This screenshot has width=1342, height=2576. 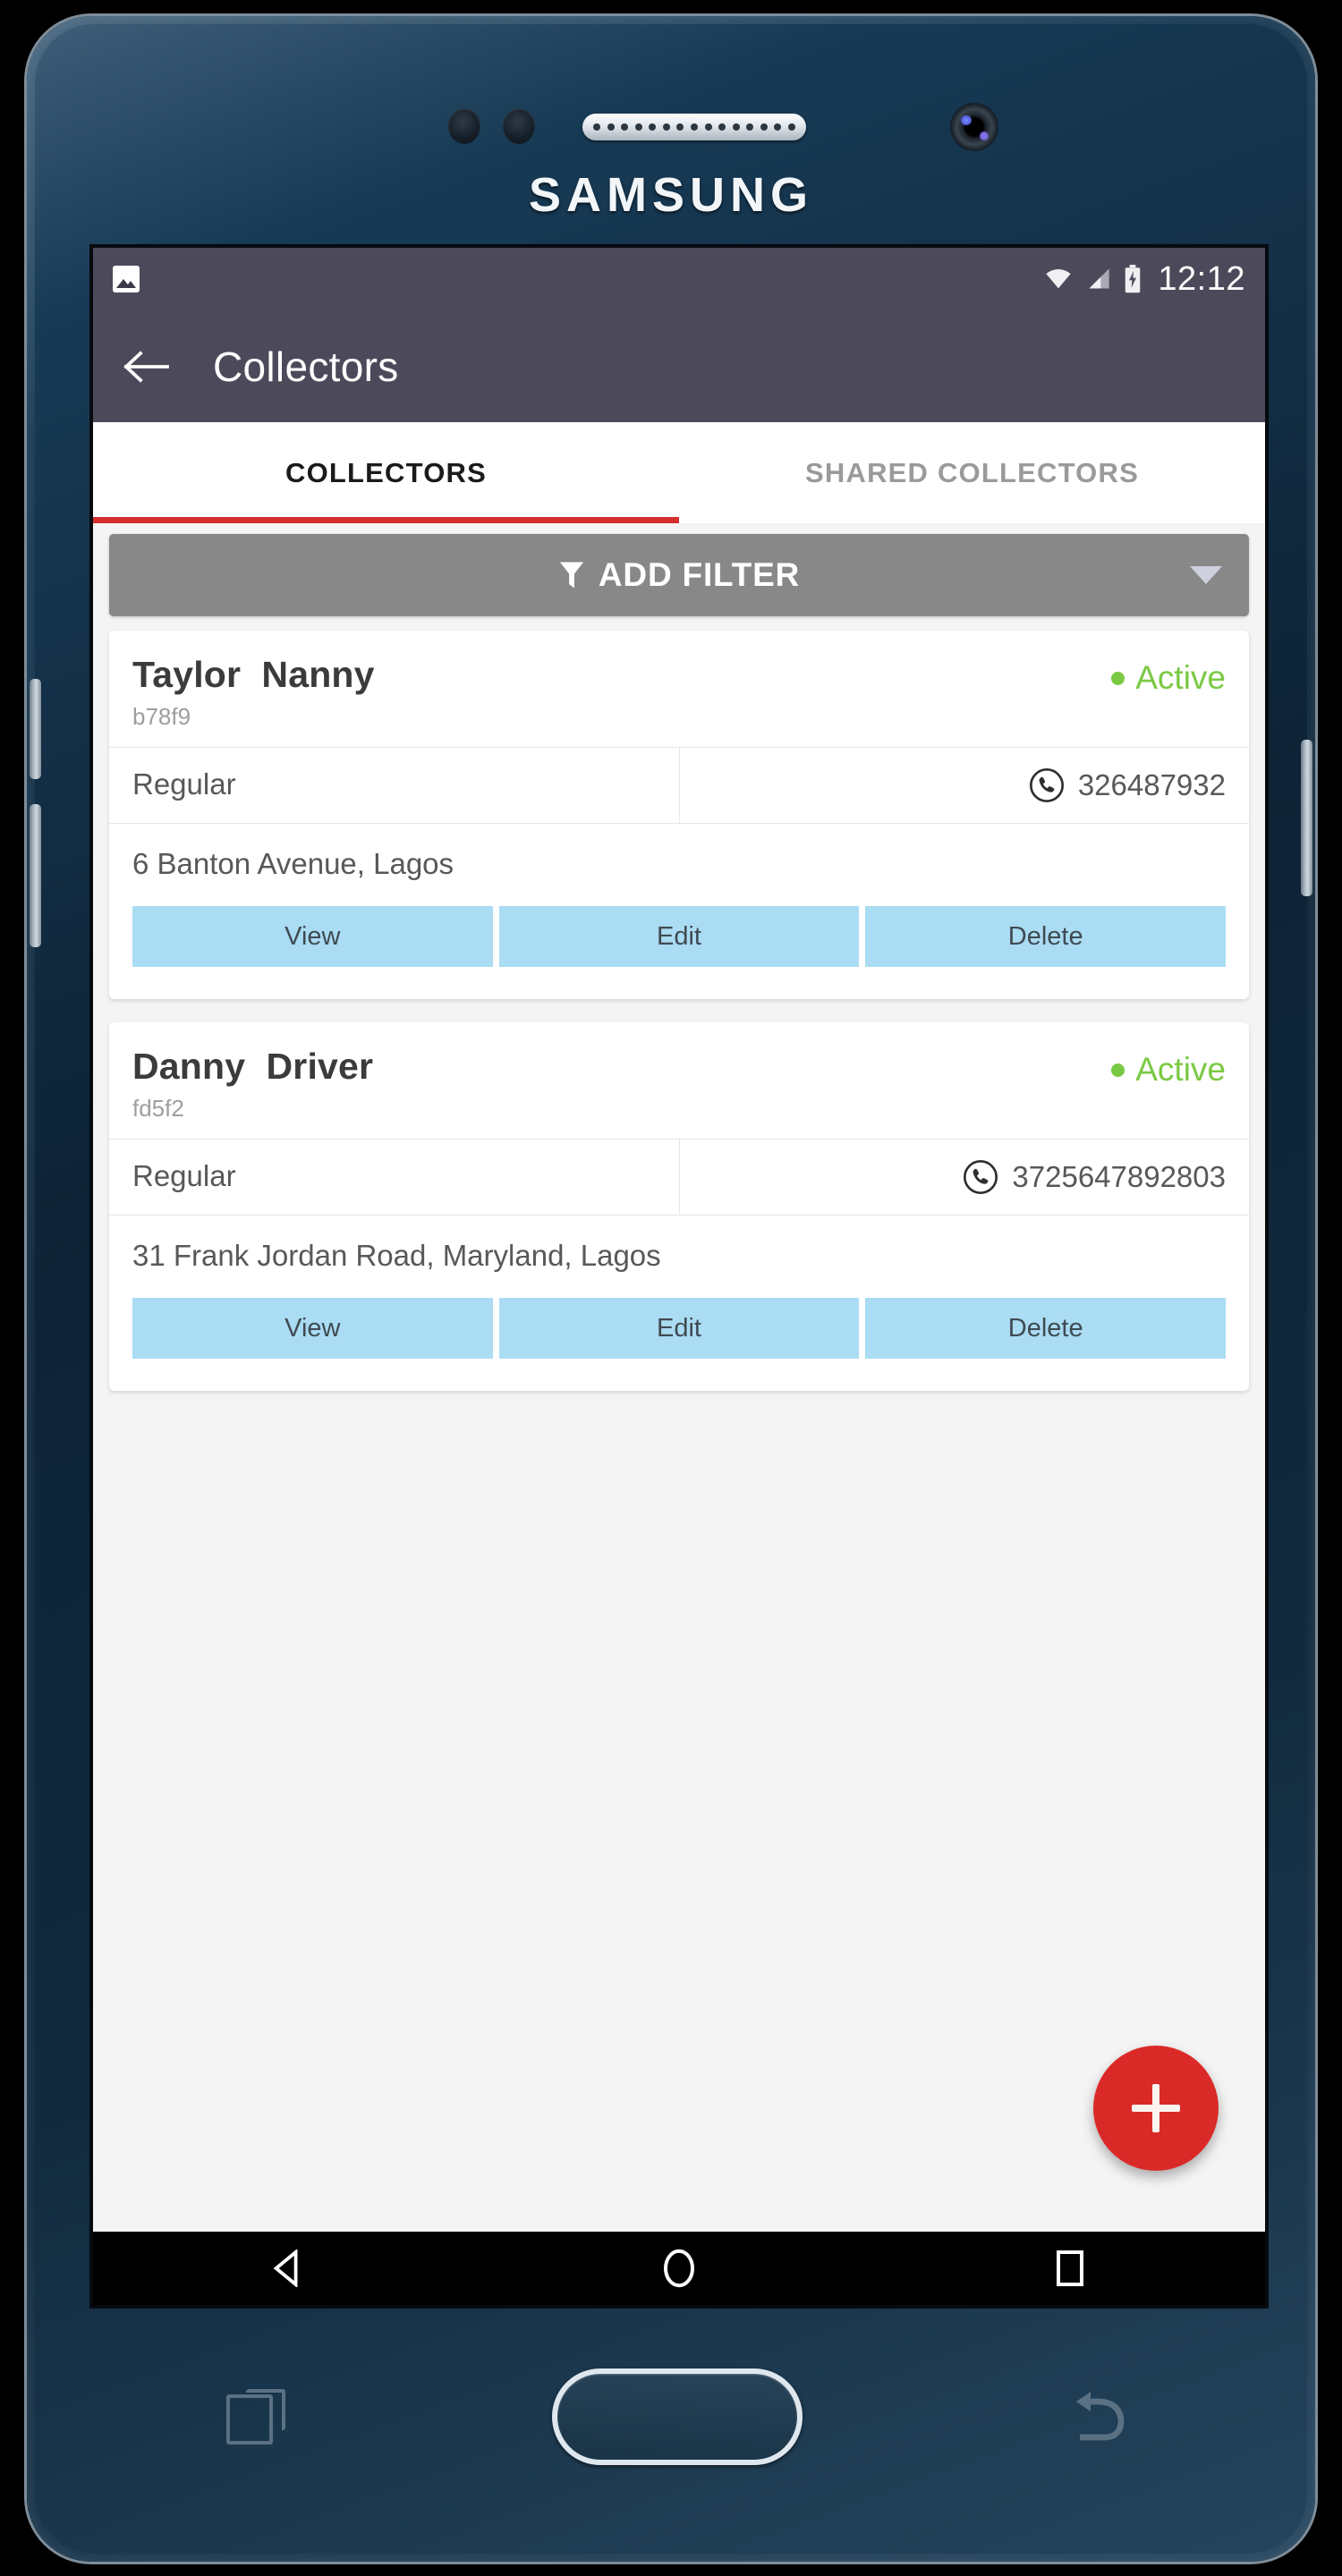 I want to click on hardware-recents-button, so click(x=256, y=2417).